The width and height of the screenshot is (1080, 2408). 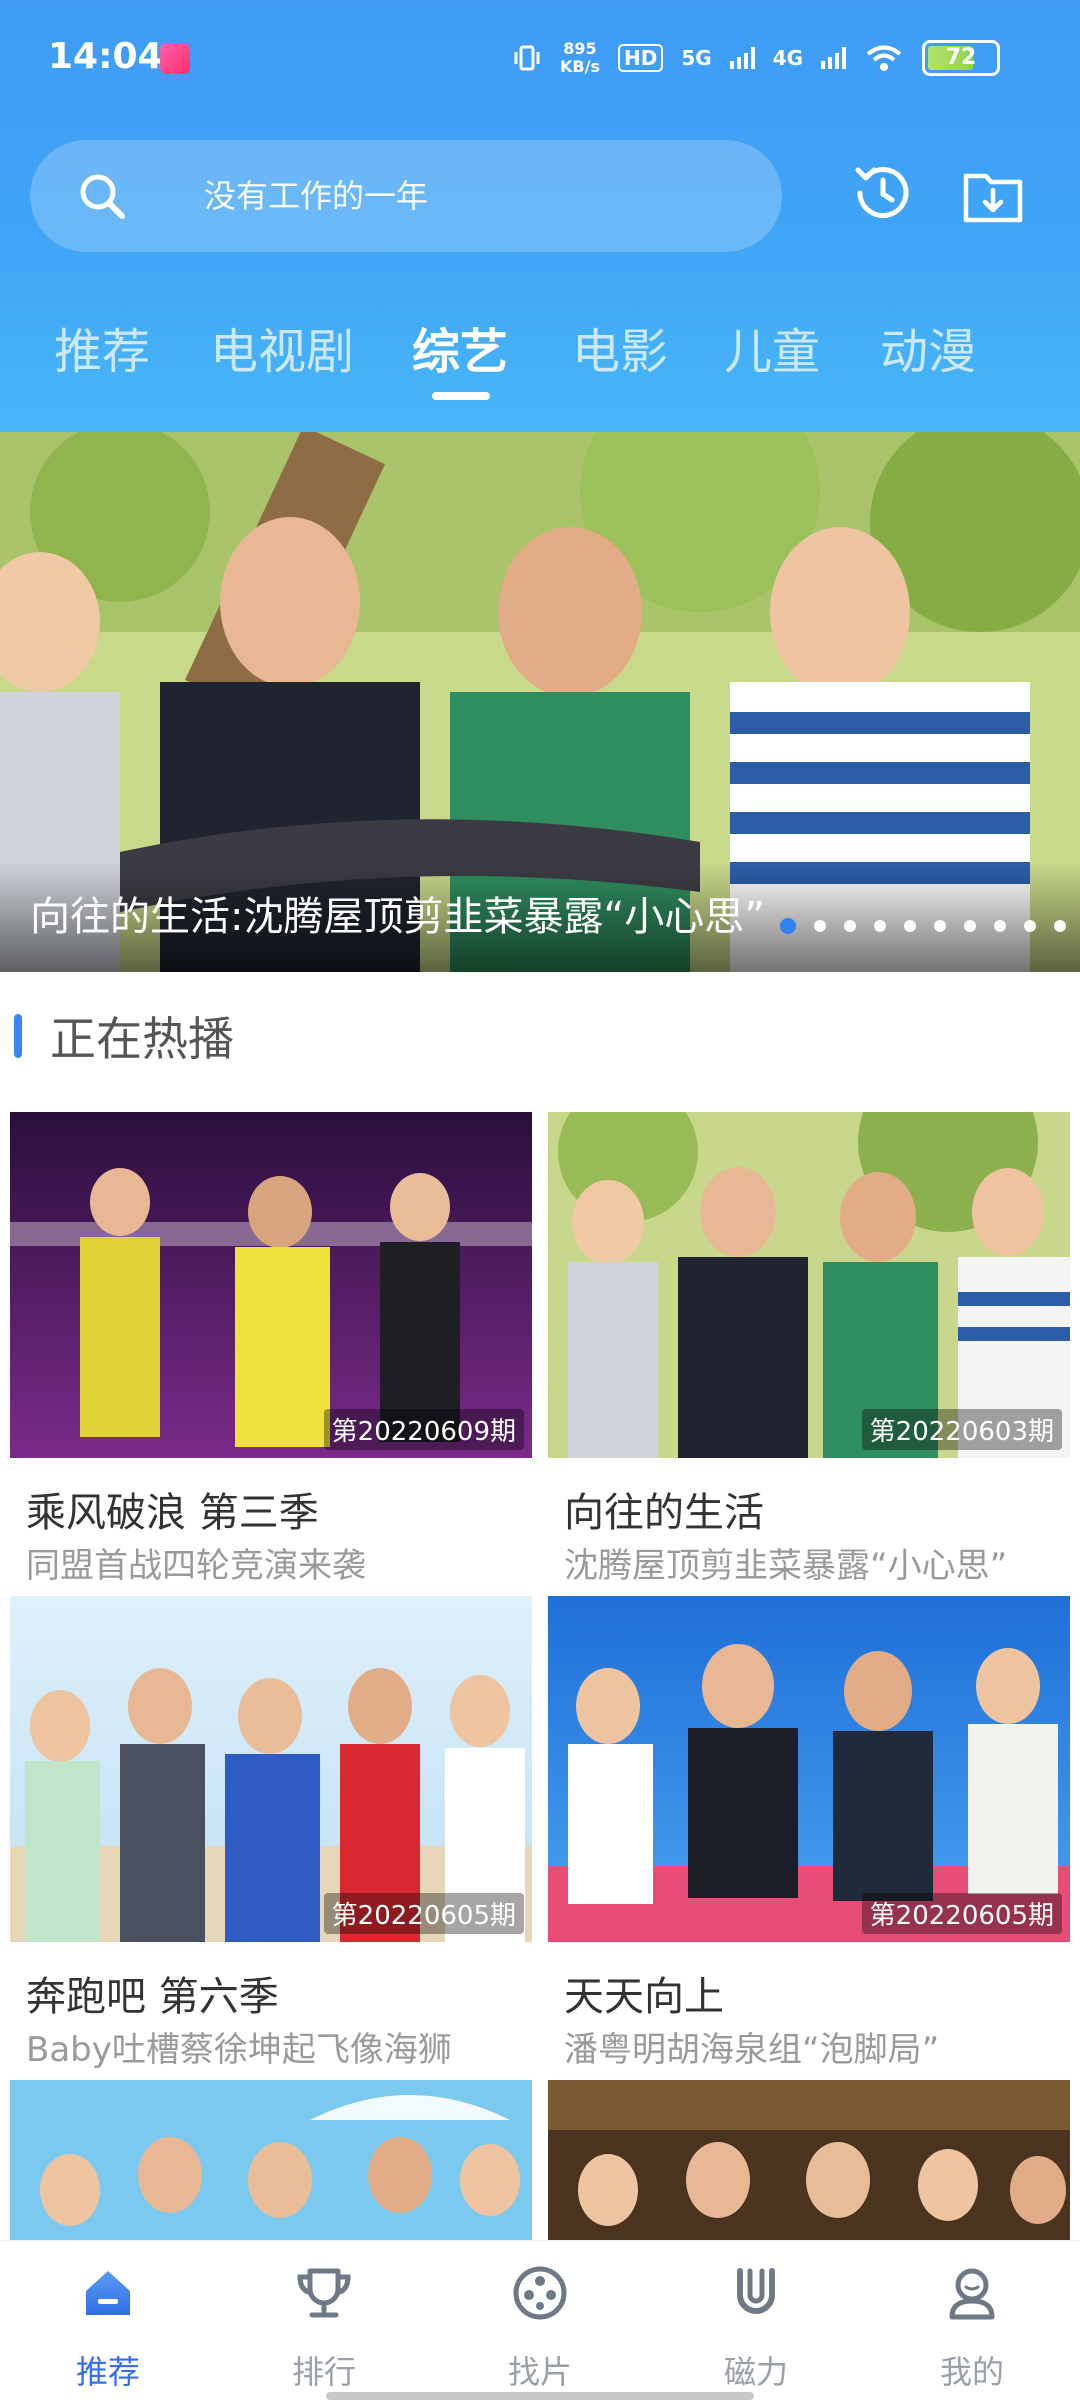 What do you see at coordinates (640, 58) in the screenshot?
I see `hd-badge: HD` at bounding box center [640, 58].